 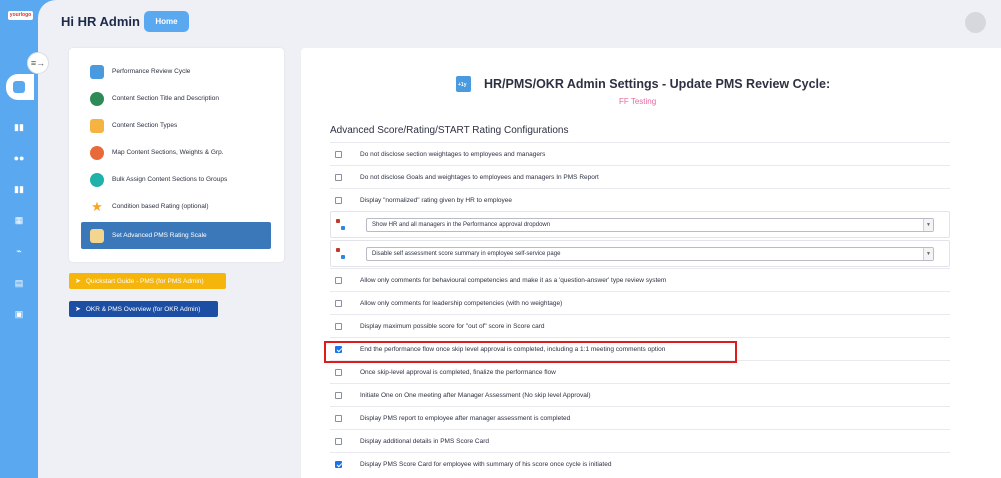 What do you see at coordinates (168, 152) in the screenshot?
I see `menu-item-label: Map Content Sections, Weights & Grp.` at bounding box center [168, 152].